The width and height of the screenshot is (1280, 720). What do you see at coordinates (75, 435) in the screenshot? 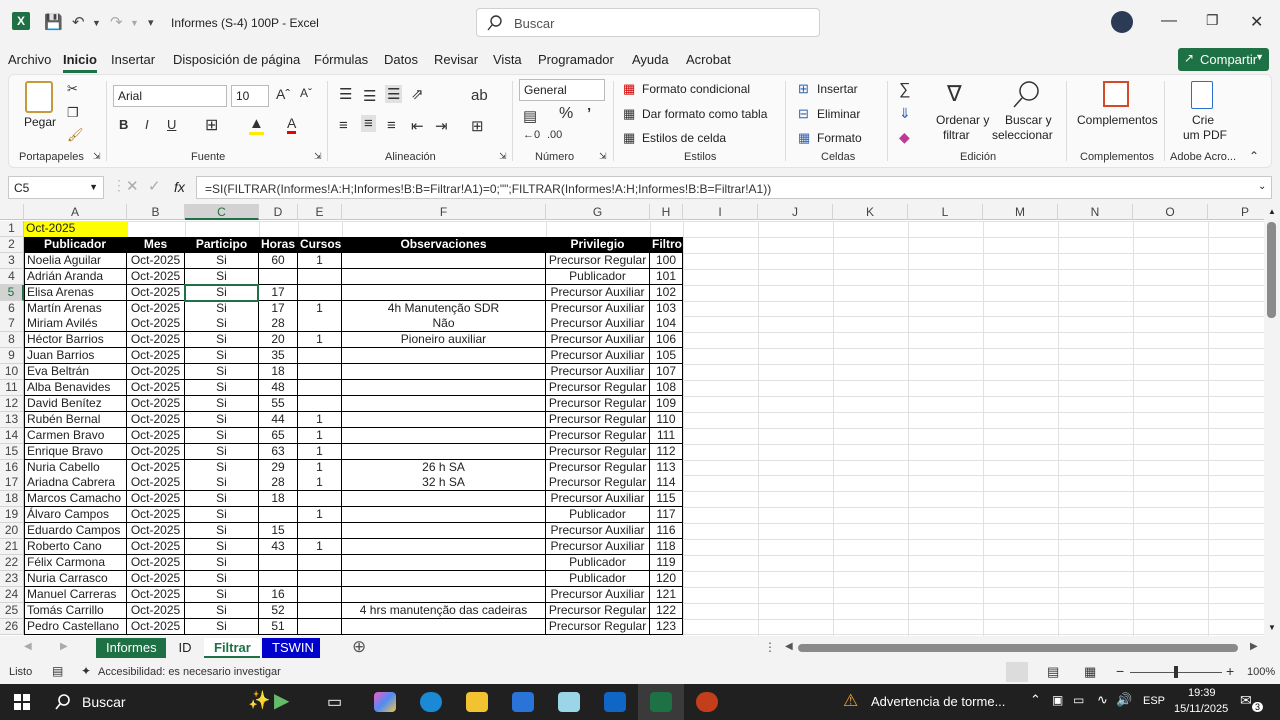
I see `table-cell: Carmen Bravo` at bounding box center [75, 435].